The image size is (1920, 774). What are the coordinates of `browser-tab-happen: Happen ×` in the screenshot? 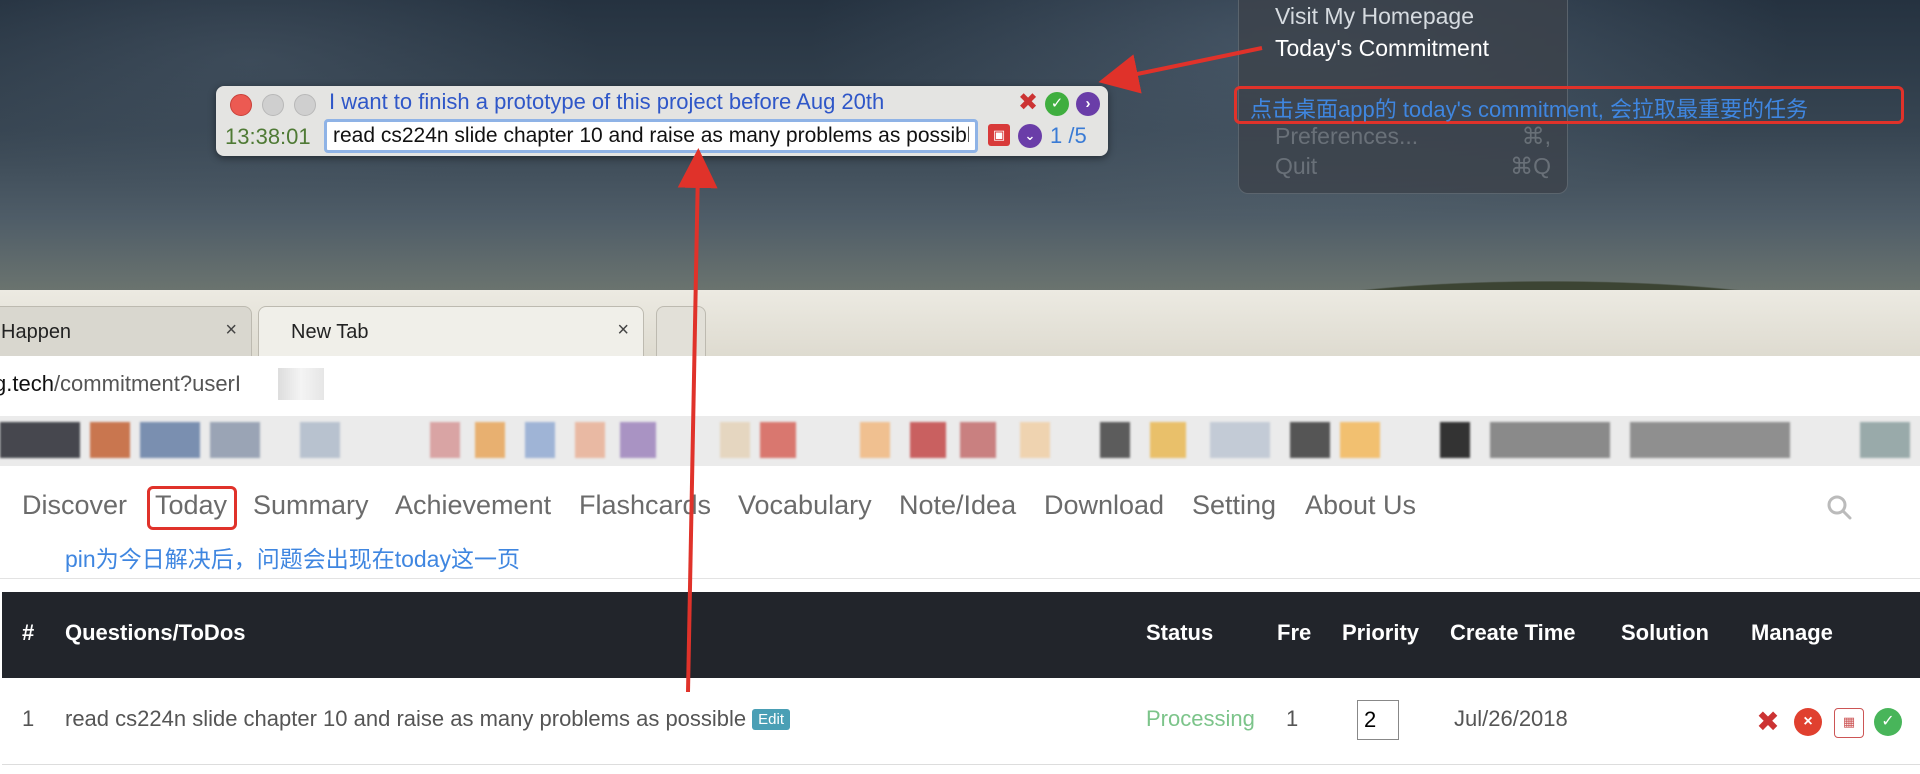 It's located at (126, 331).